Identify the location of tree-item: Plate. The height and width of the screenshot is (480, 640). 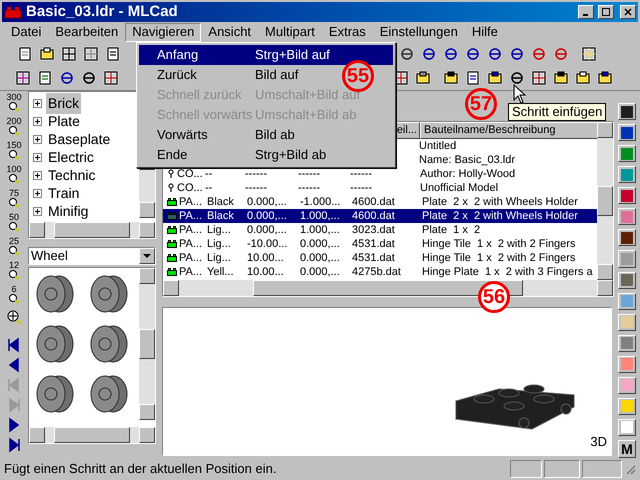
(64, 121).